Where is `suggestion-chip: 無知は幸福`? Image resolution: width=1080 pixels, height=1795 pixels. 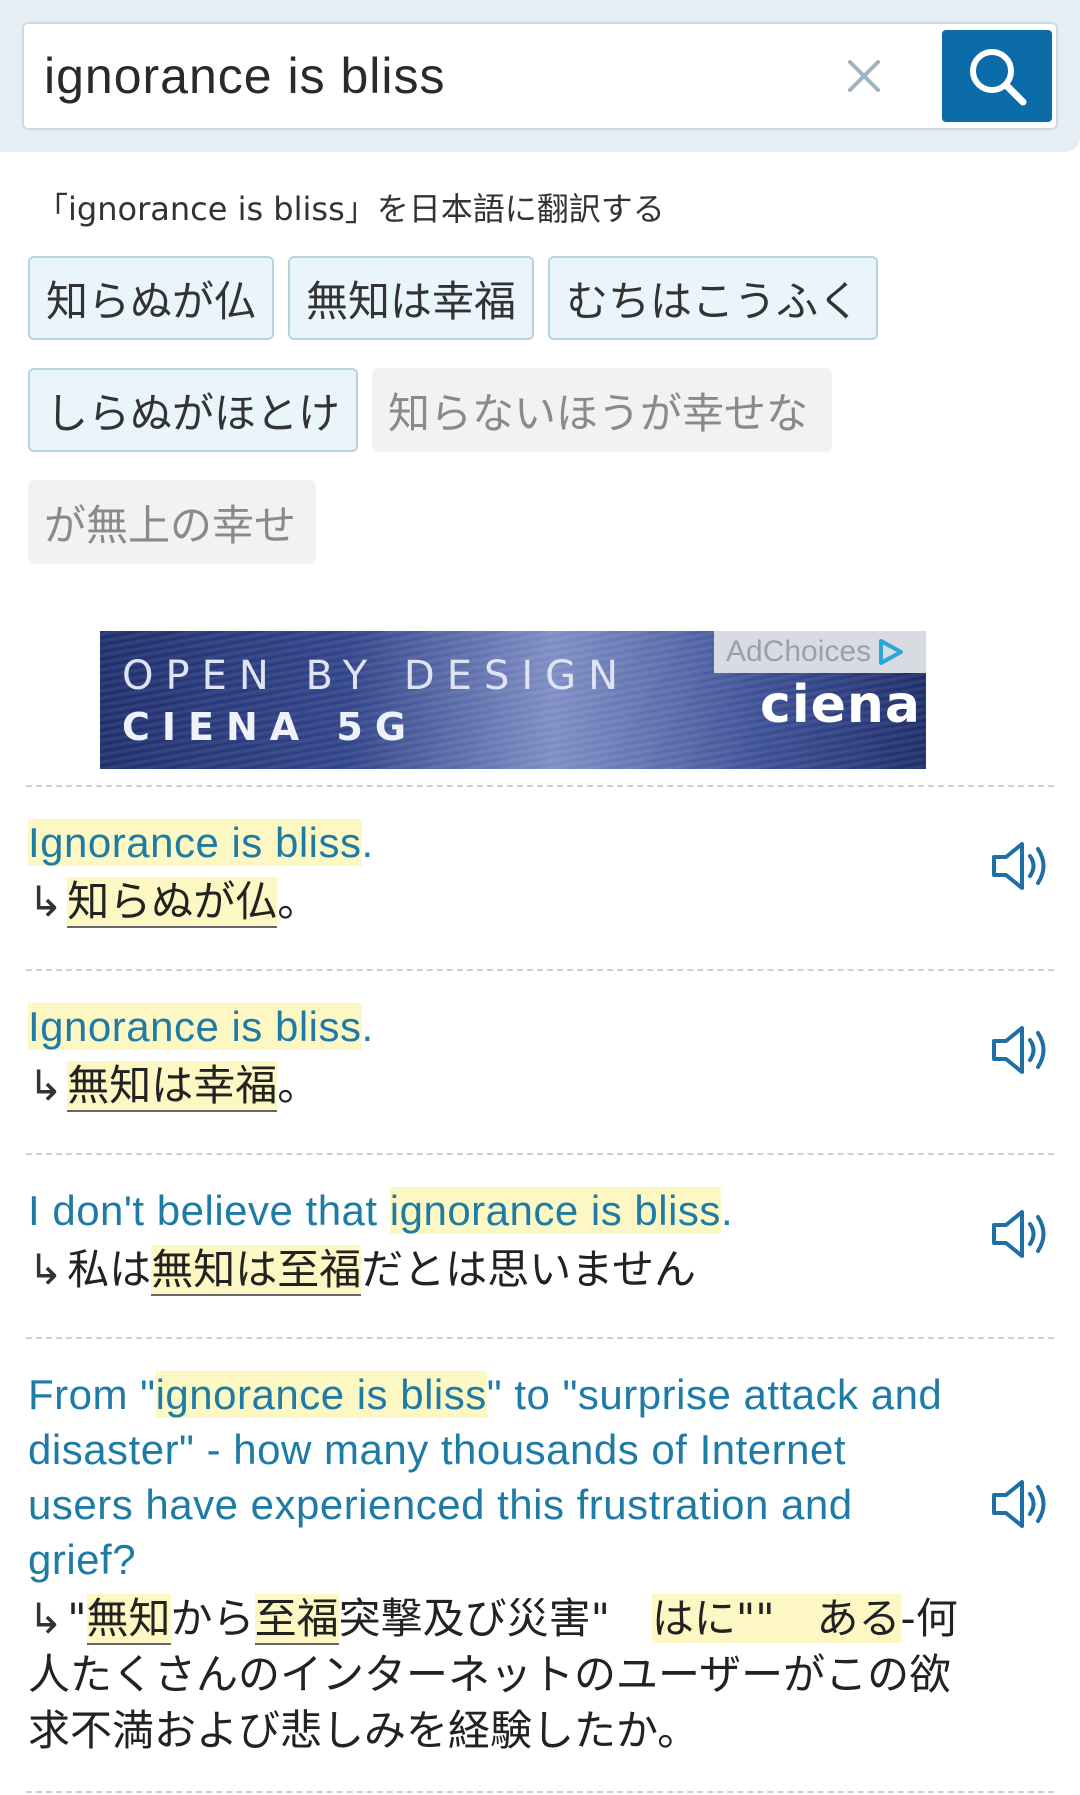 suggestion-chip: 無知は幸福 is located at coordinates (411, 298).